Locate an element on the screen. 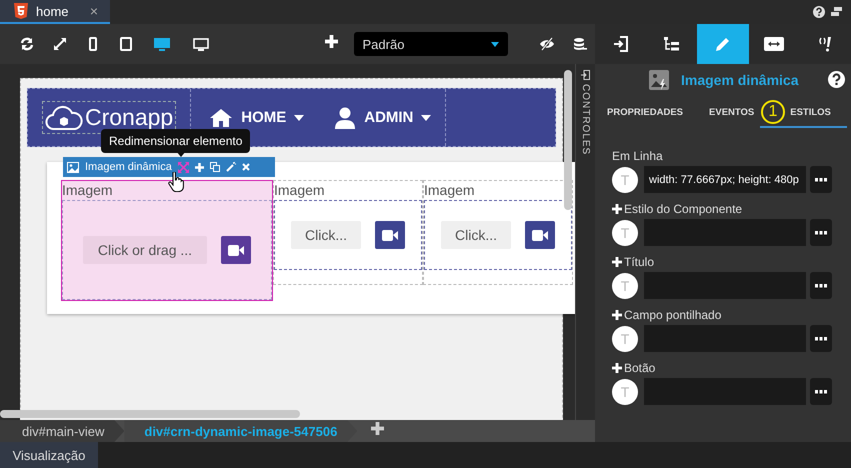 This screenshot has width=851, height=468. properties-tab: EVENTOS is located at coordinates (731, 116).